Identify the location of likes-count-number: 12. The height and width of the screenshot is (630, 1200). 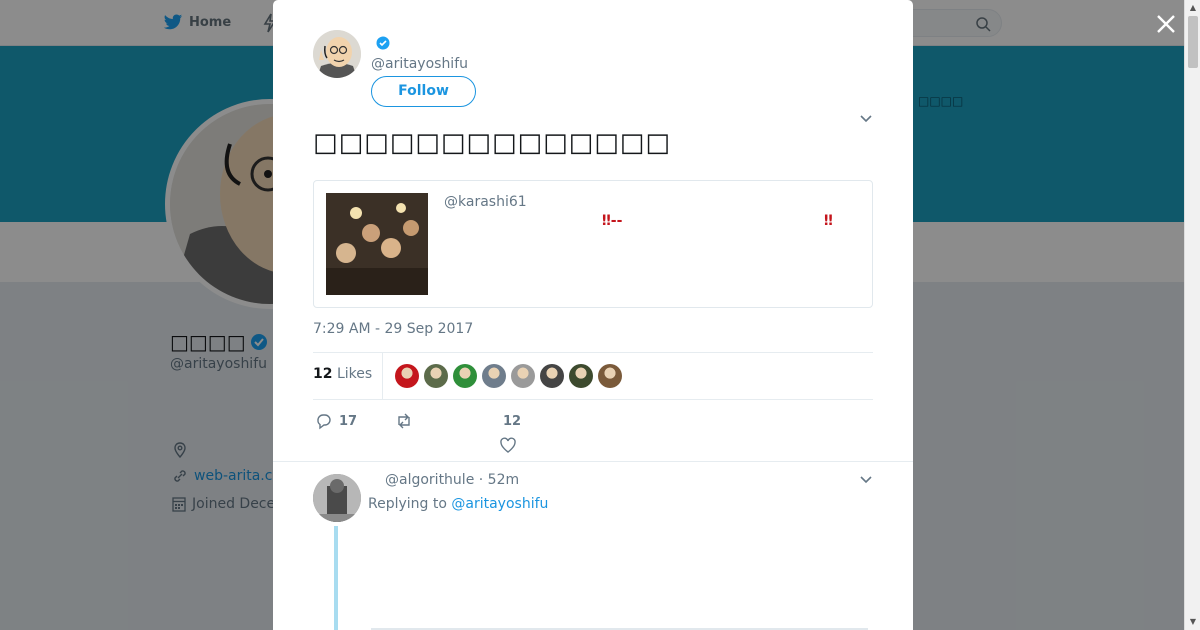
(323, 374).